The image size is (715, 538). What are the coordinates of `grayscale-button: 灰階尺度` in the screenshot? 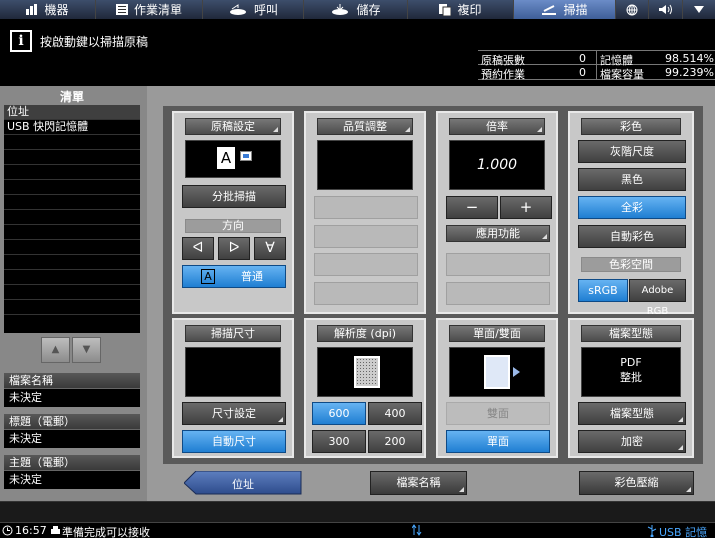 It's located at (632, 151).